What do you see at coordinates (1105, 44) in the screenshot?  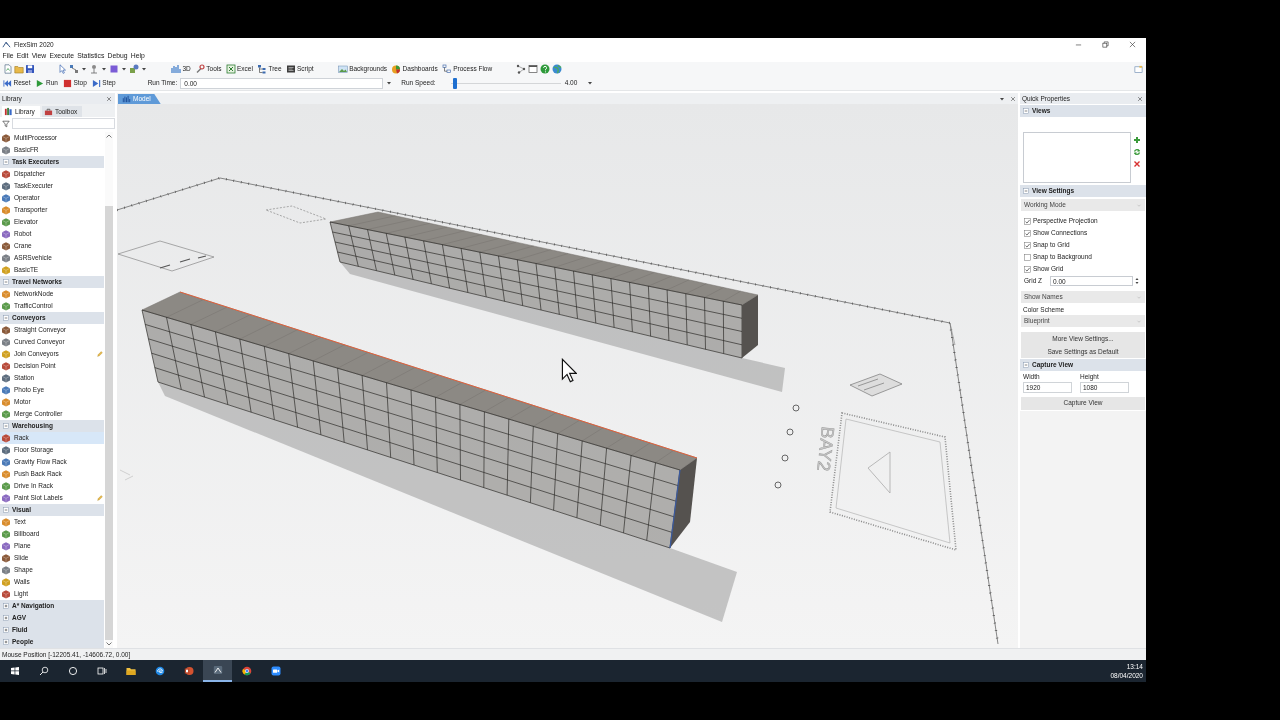 I see `restore-icon` at bounding box center [1105, 44].